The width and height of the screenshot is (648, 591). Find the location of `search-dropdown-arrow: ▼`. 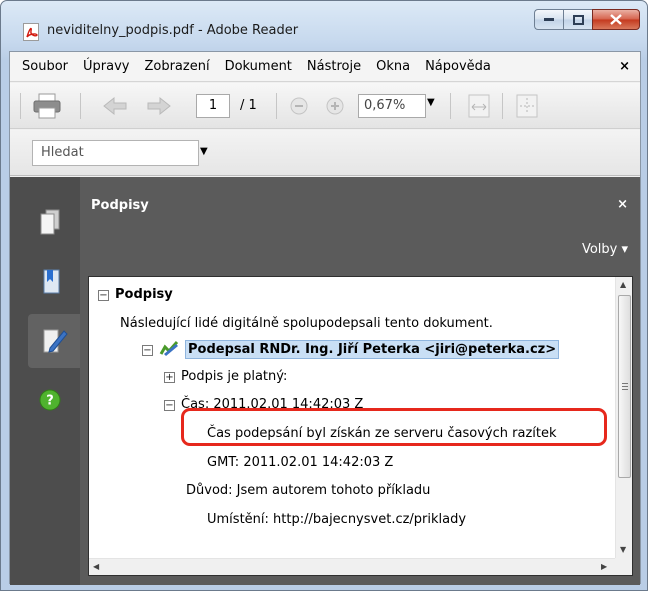

search-dropdown-arrow: ▼ is located at coordinates (204, 151).